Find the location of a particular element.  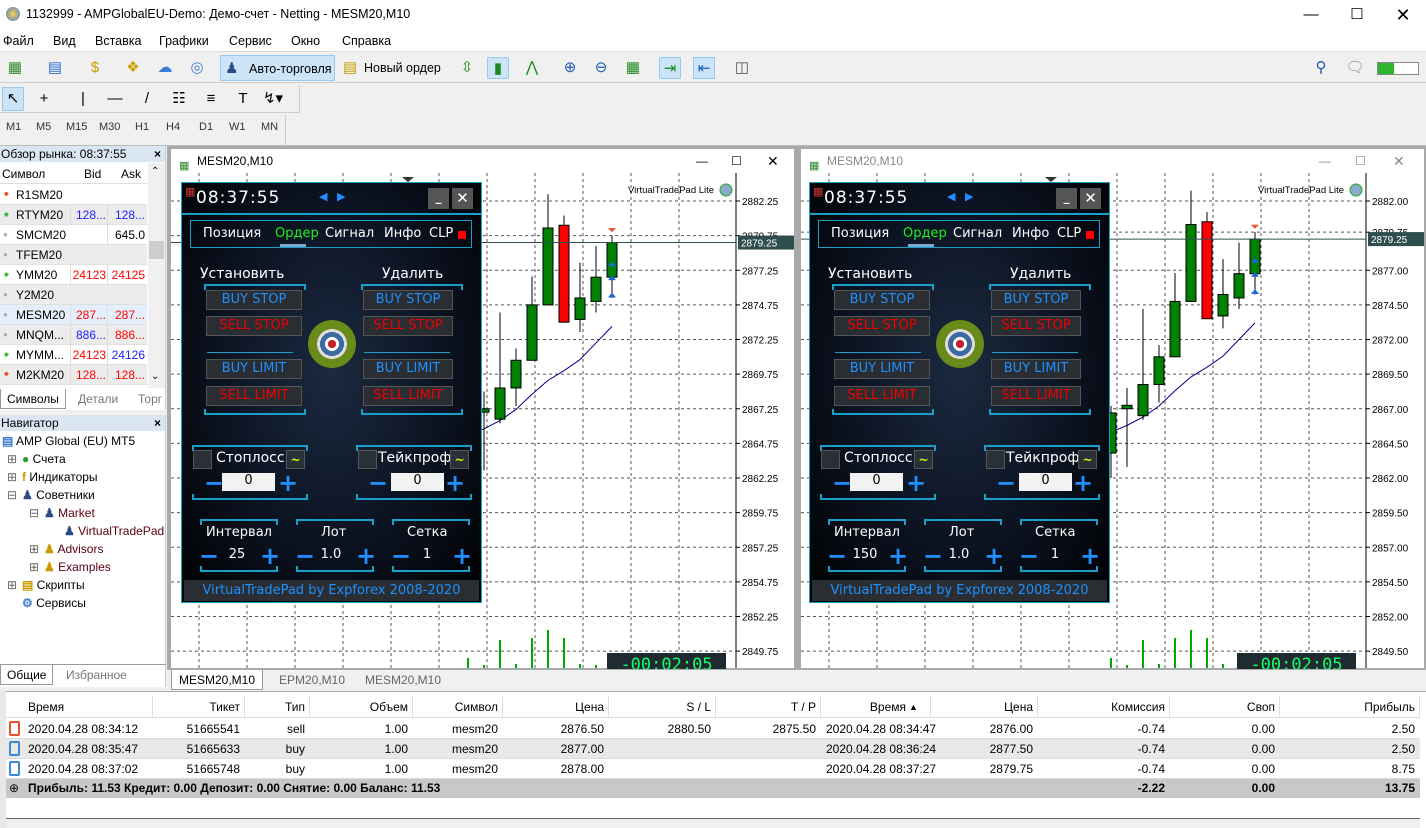

tab-signal: Сигнал is located at coordinates (349, 233).